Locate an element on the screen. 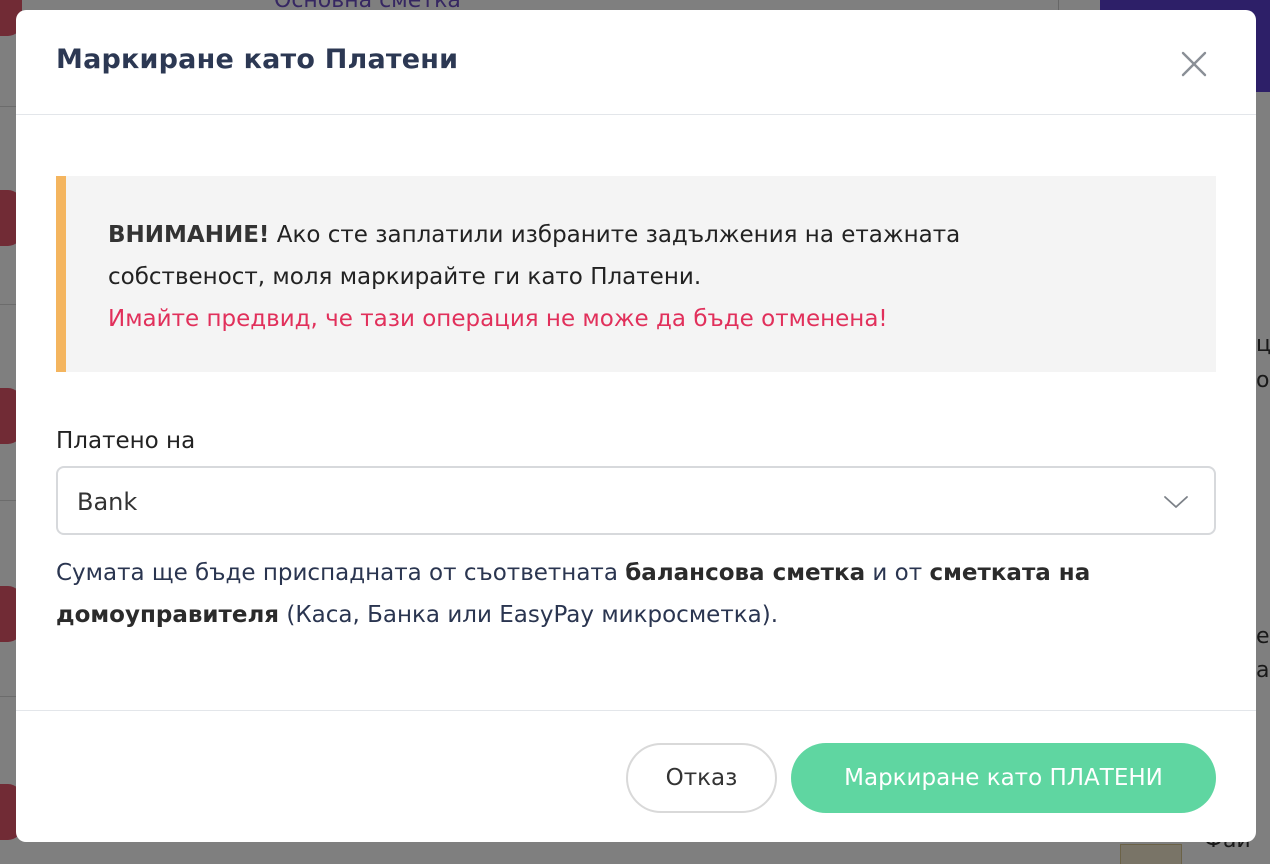  modal-footer: Отказ Маркиране като ПЛАТЕНИ is located at coordinates (636, 776).